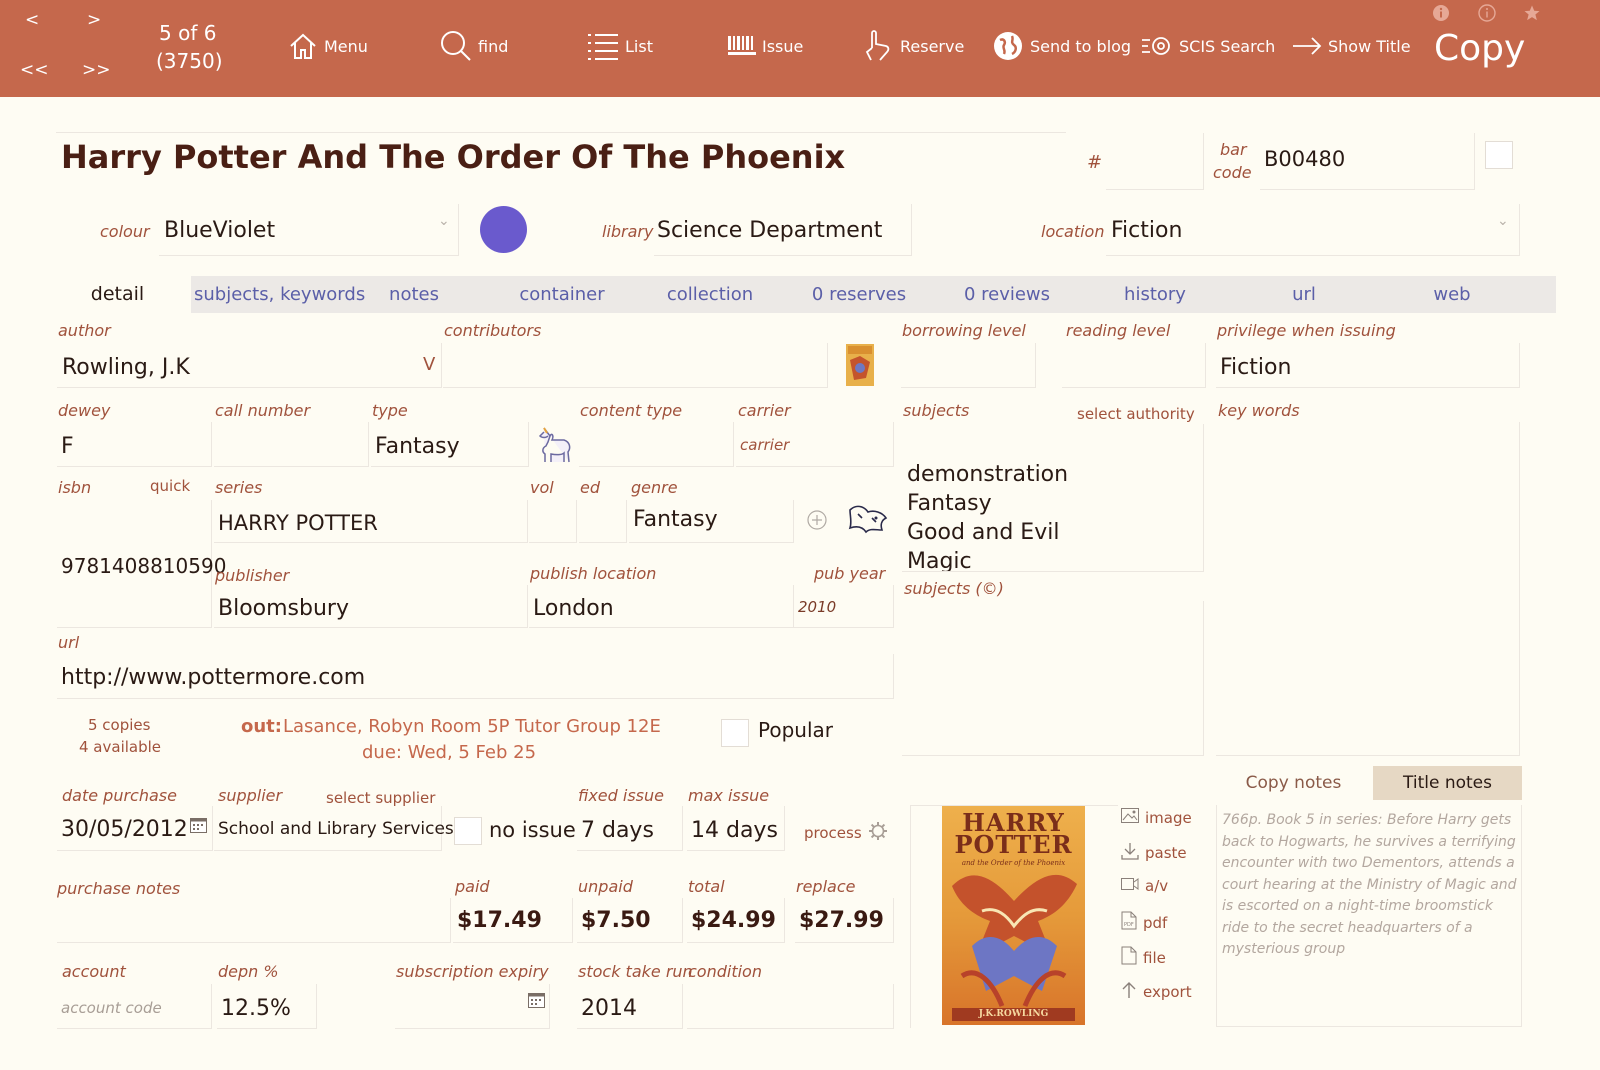 This screenshot has height=1070, width=1600. I want to click on popular-checkbox, so click(735, 733).